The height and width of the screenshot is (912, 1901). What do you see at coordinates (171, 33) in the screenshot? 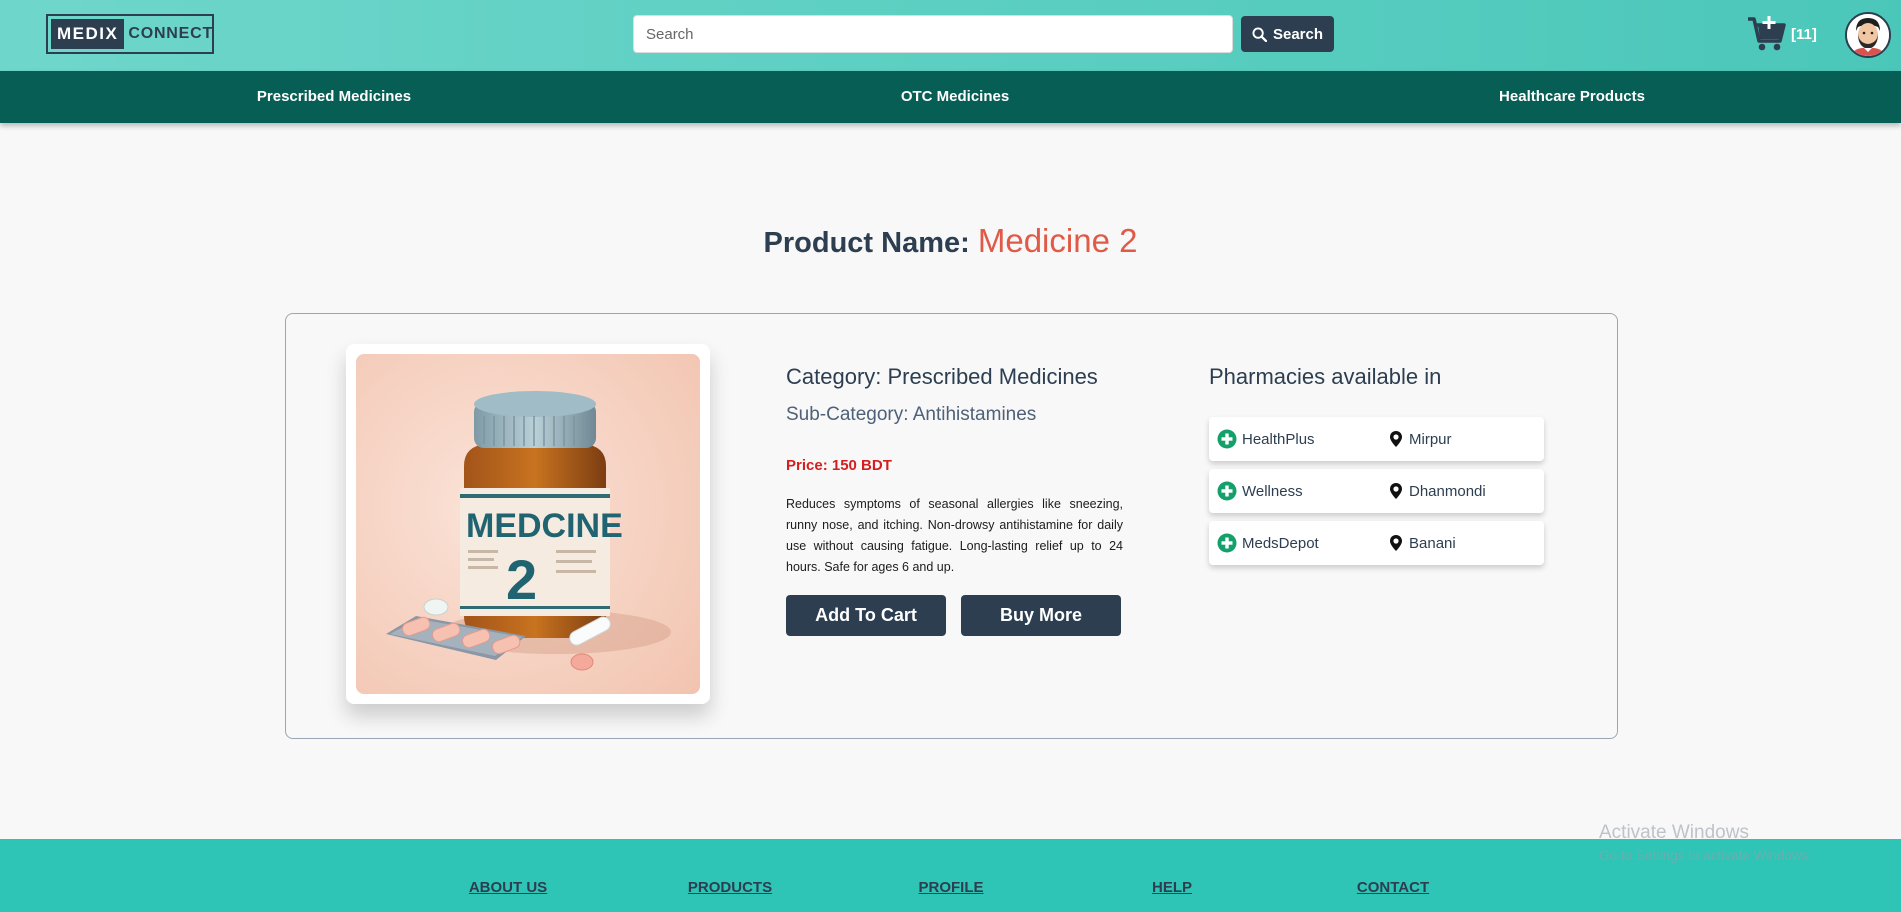
I see `logo-part2: CONNECT` at bounding box center [171, 33].